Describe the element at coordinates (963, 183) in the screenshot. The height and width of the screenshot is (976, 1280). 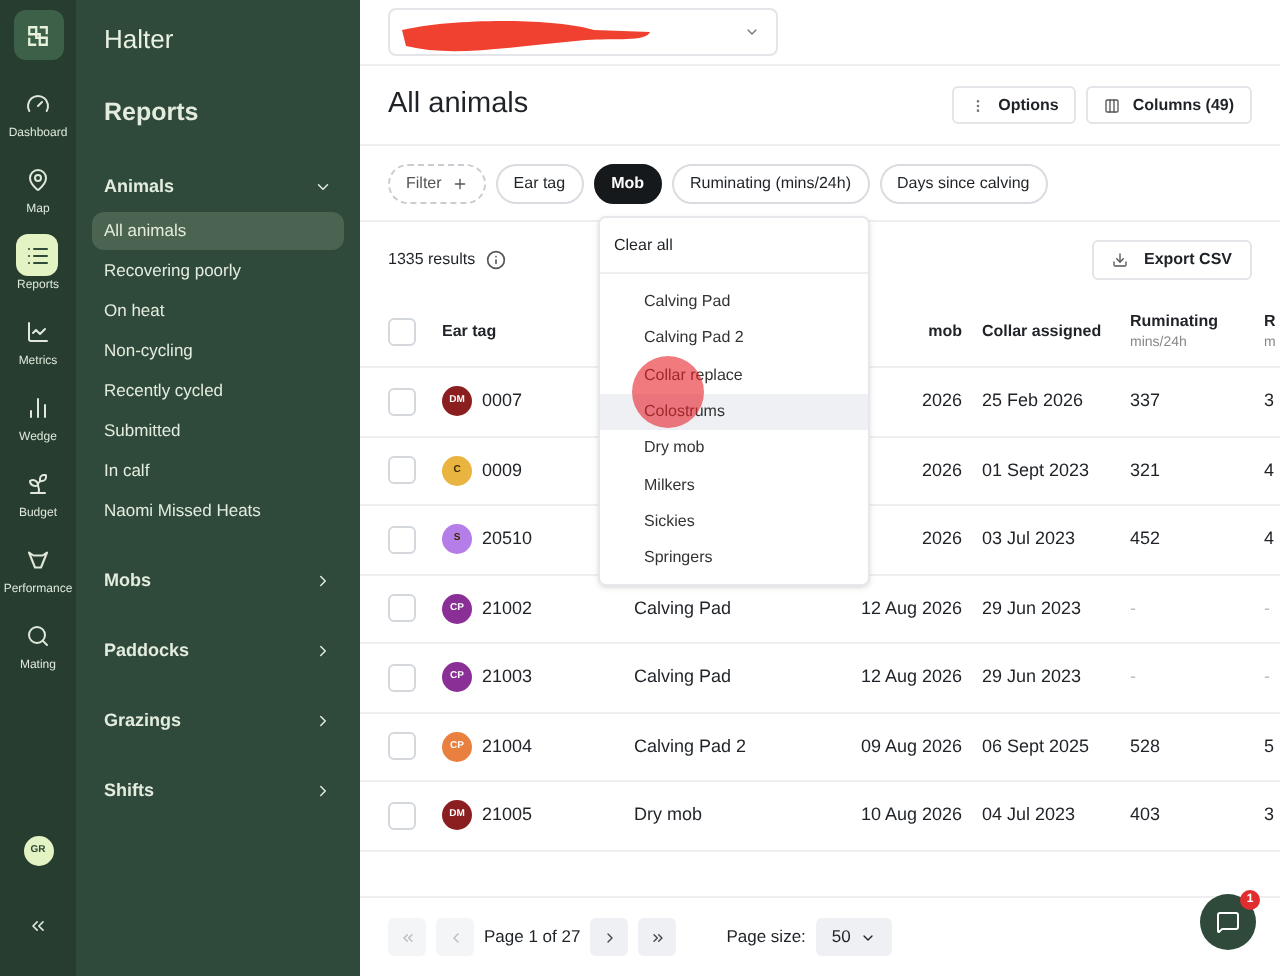
I see `filter-chip: Days since calving` at that location.